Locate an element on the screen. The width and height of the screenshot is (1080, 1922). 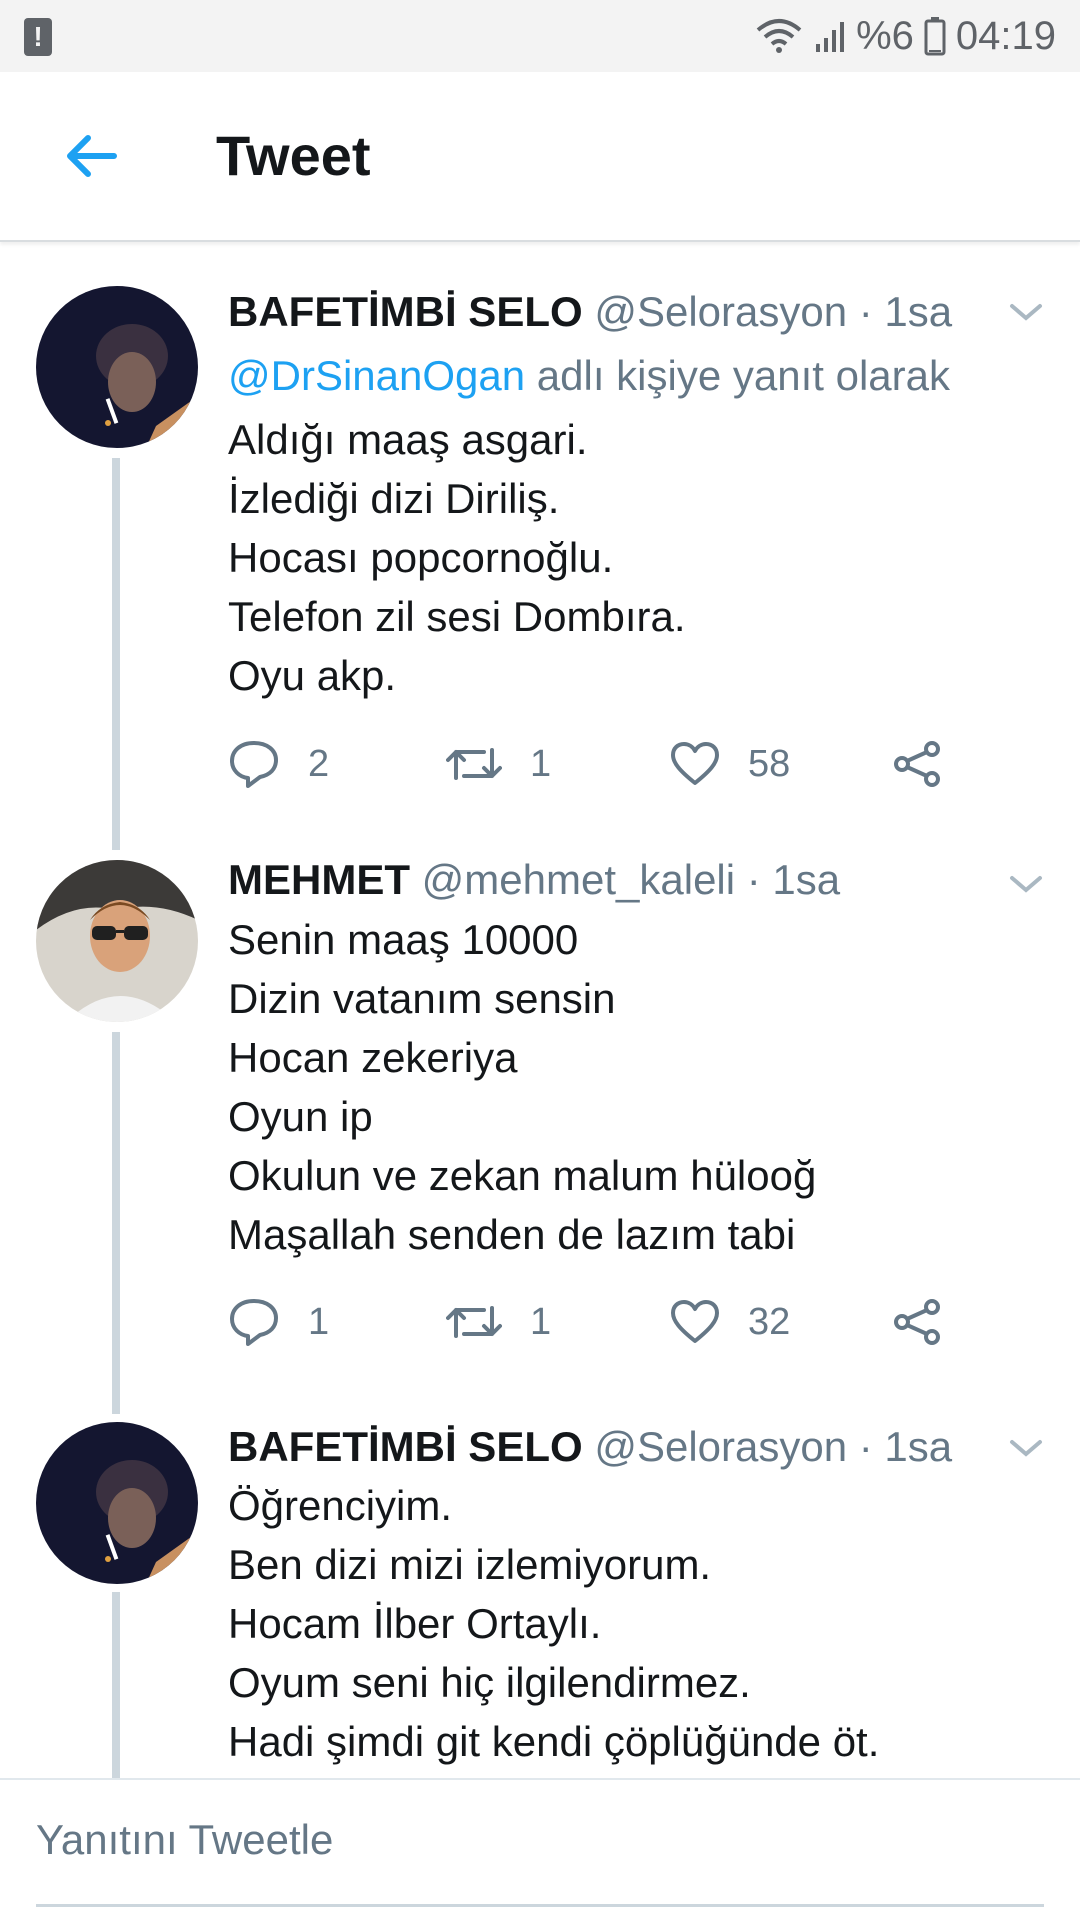
page-title: Tweet is located at coordinates (293, 155).